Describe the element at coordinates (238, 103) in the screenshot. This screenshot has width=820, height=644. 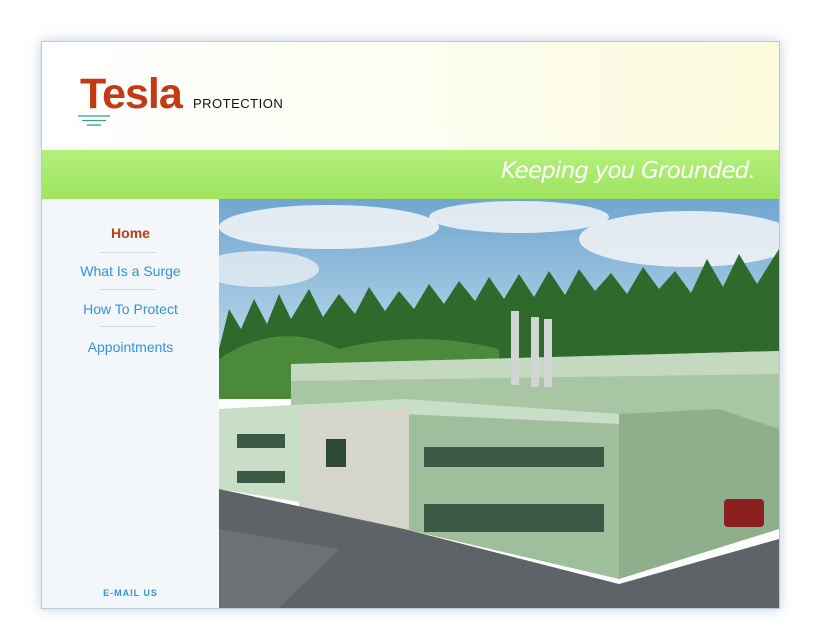
I see `logo-subtitle: PROTECTION` at that location.